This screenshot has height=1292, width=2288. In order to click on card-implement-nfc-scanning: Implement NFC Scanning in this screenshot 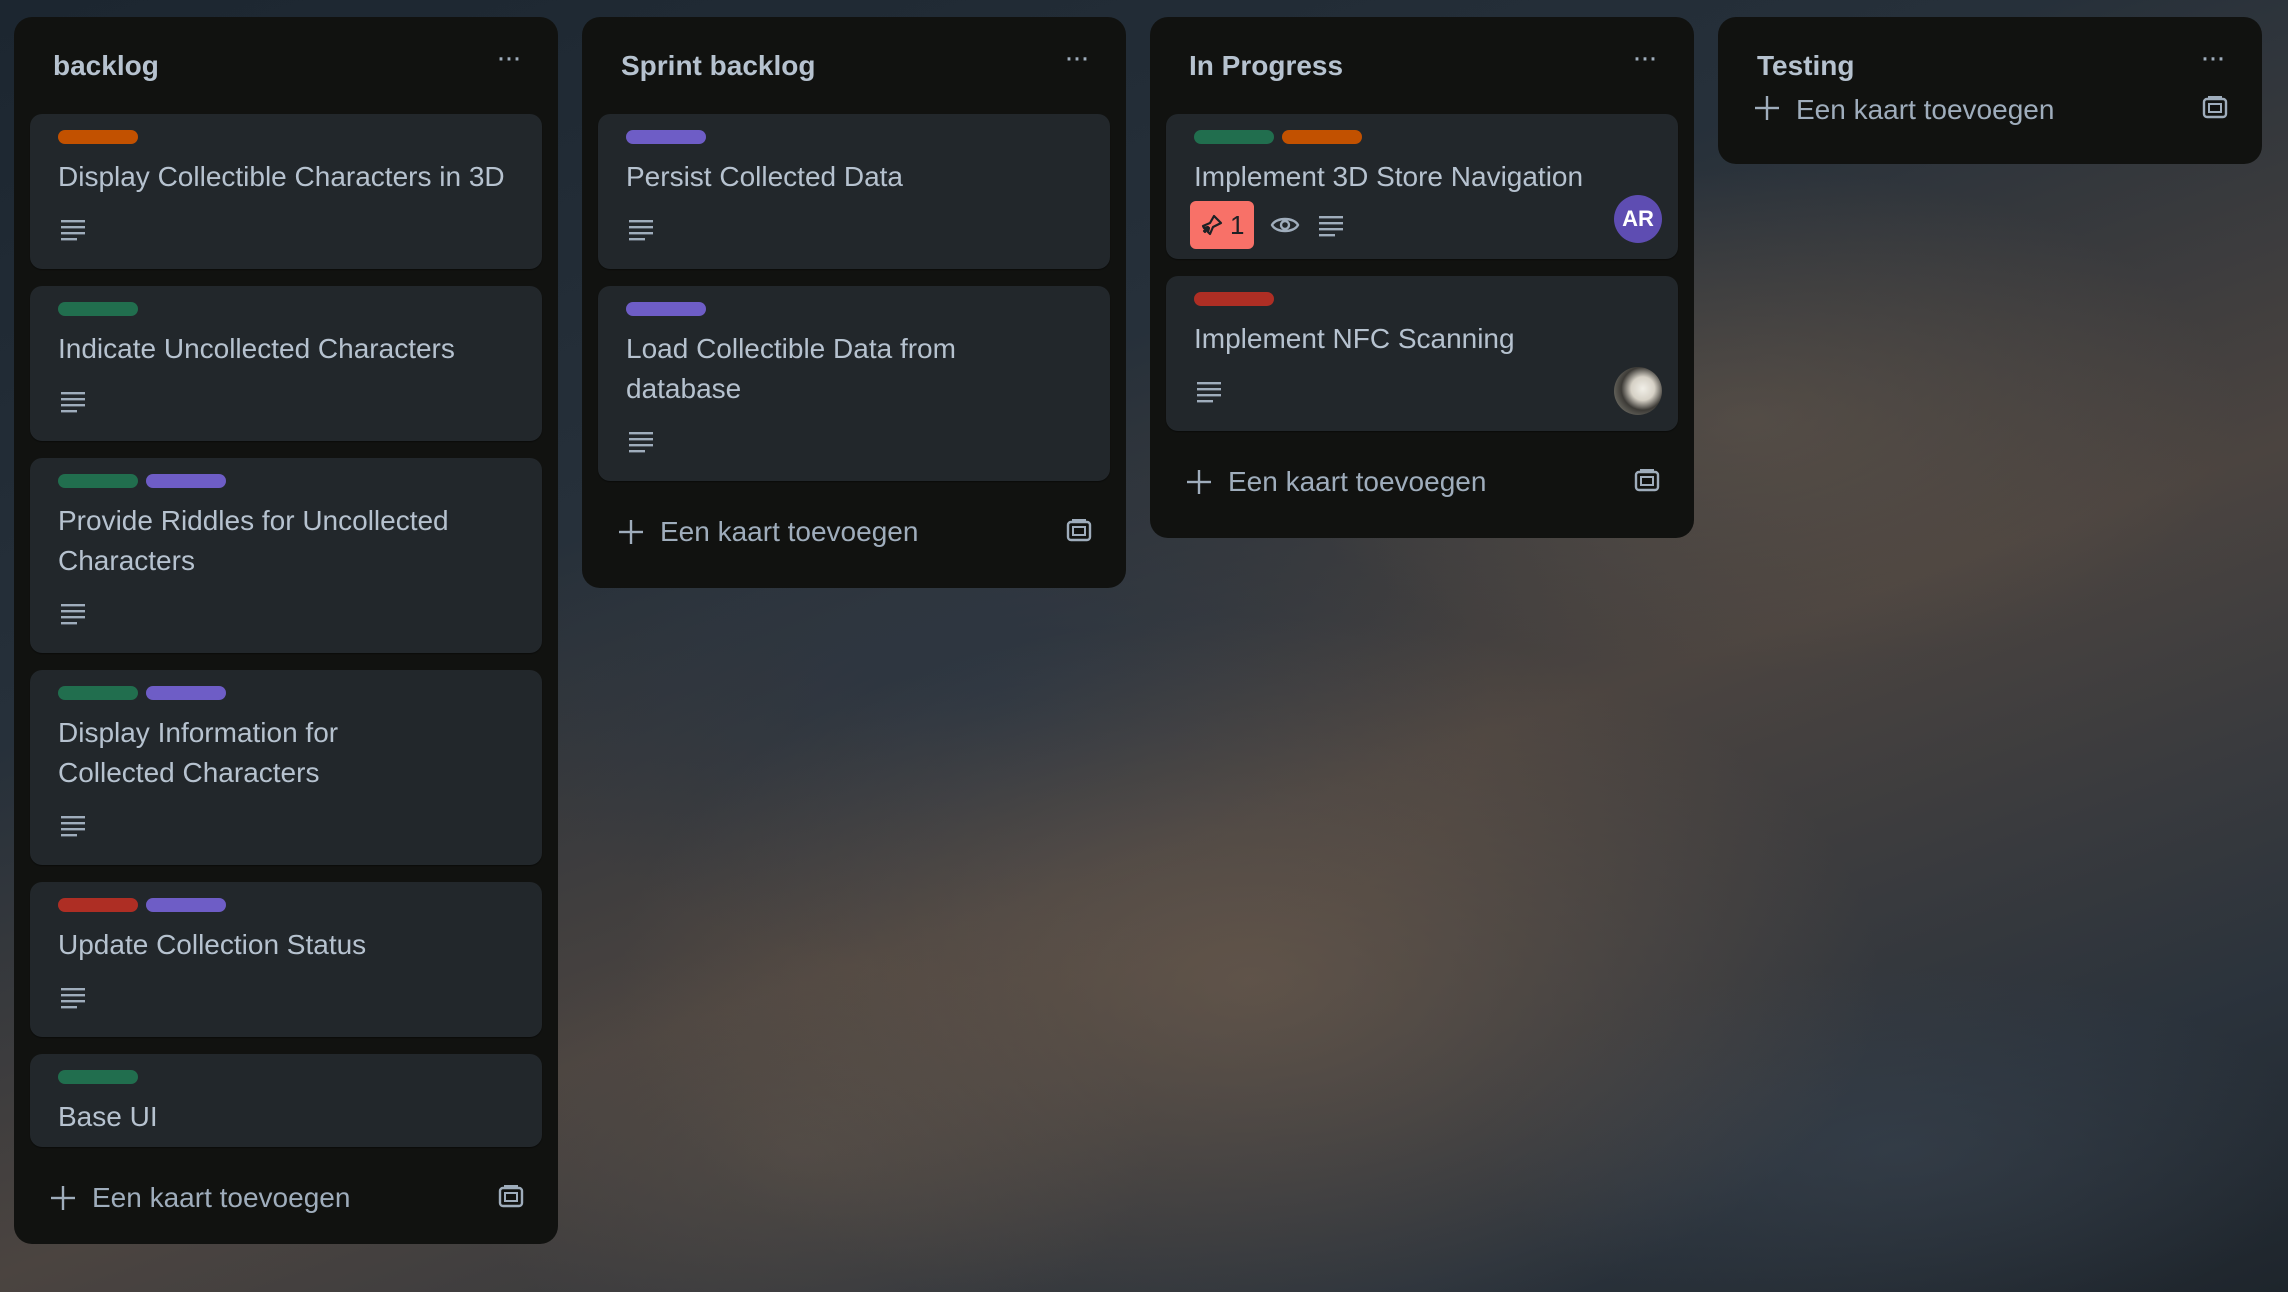, I will do `click(1422, 353)`.